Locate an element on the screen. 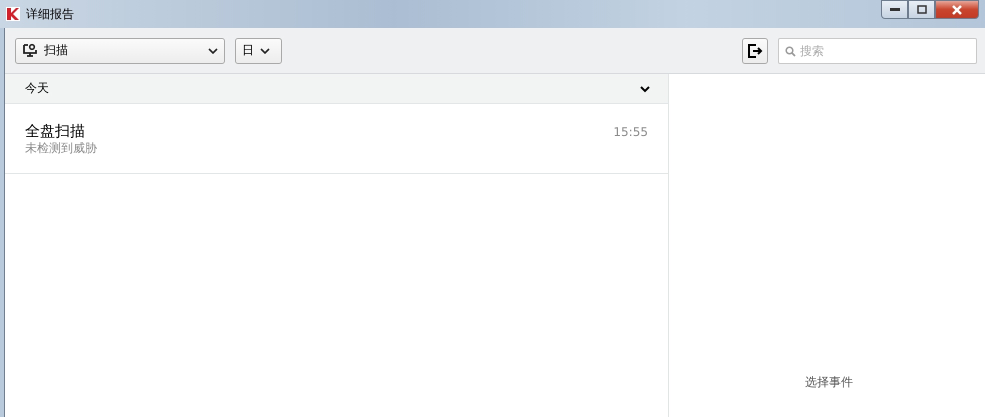 This screenshot has width=985, height=417. minimize-button is located at coordinates (894, 9).